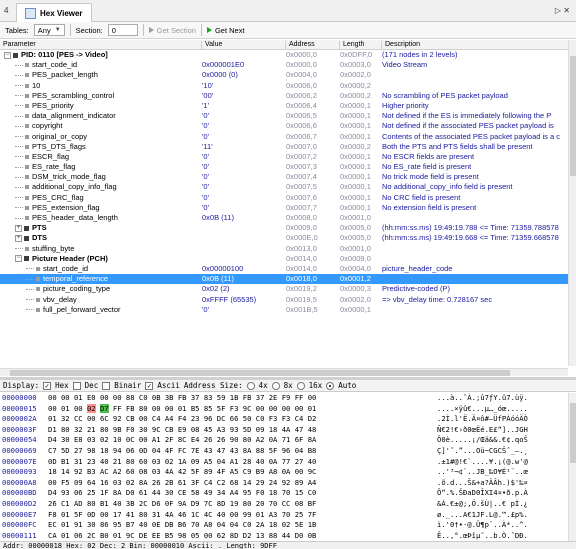  What do you see at coordinates (208, 503) in the screenshot?
I see `hex-byte: 7C` at bounding box center [208, 503].